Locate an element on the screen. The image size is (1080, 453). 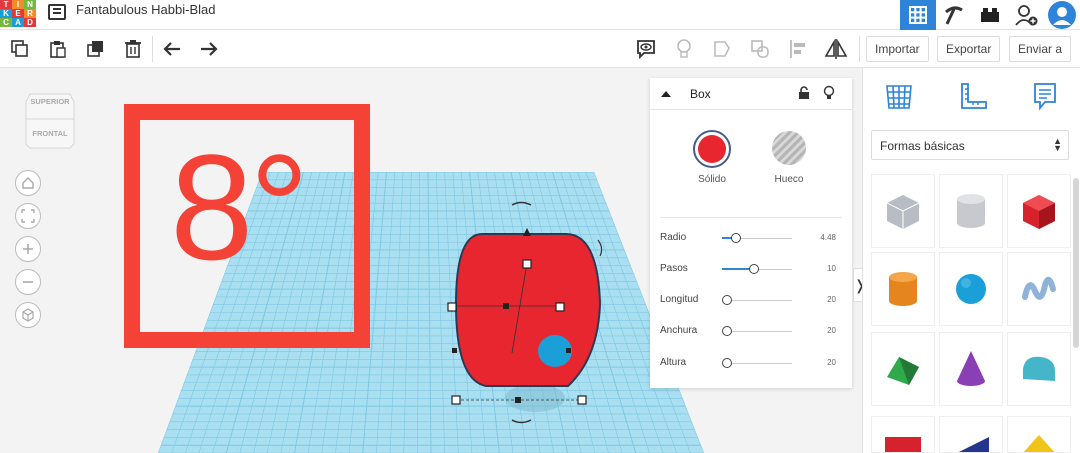
paste-button is located at coordinates (58, 49).